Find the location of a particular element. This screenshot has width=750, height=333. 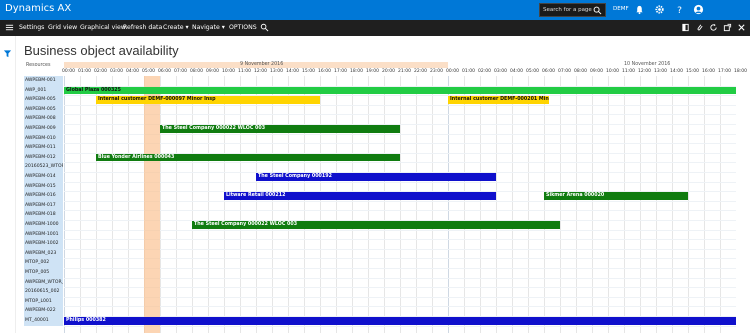

hour-label: 21:00 is located at coordinates (404, 71).